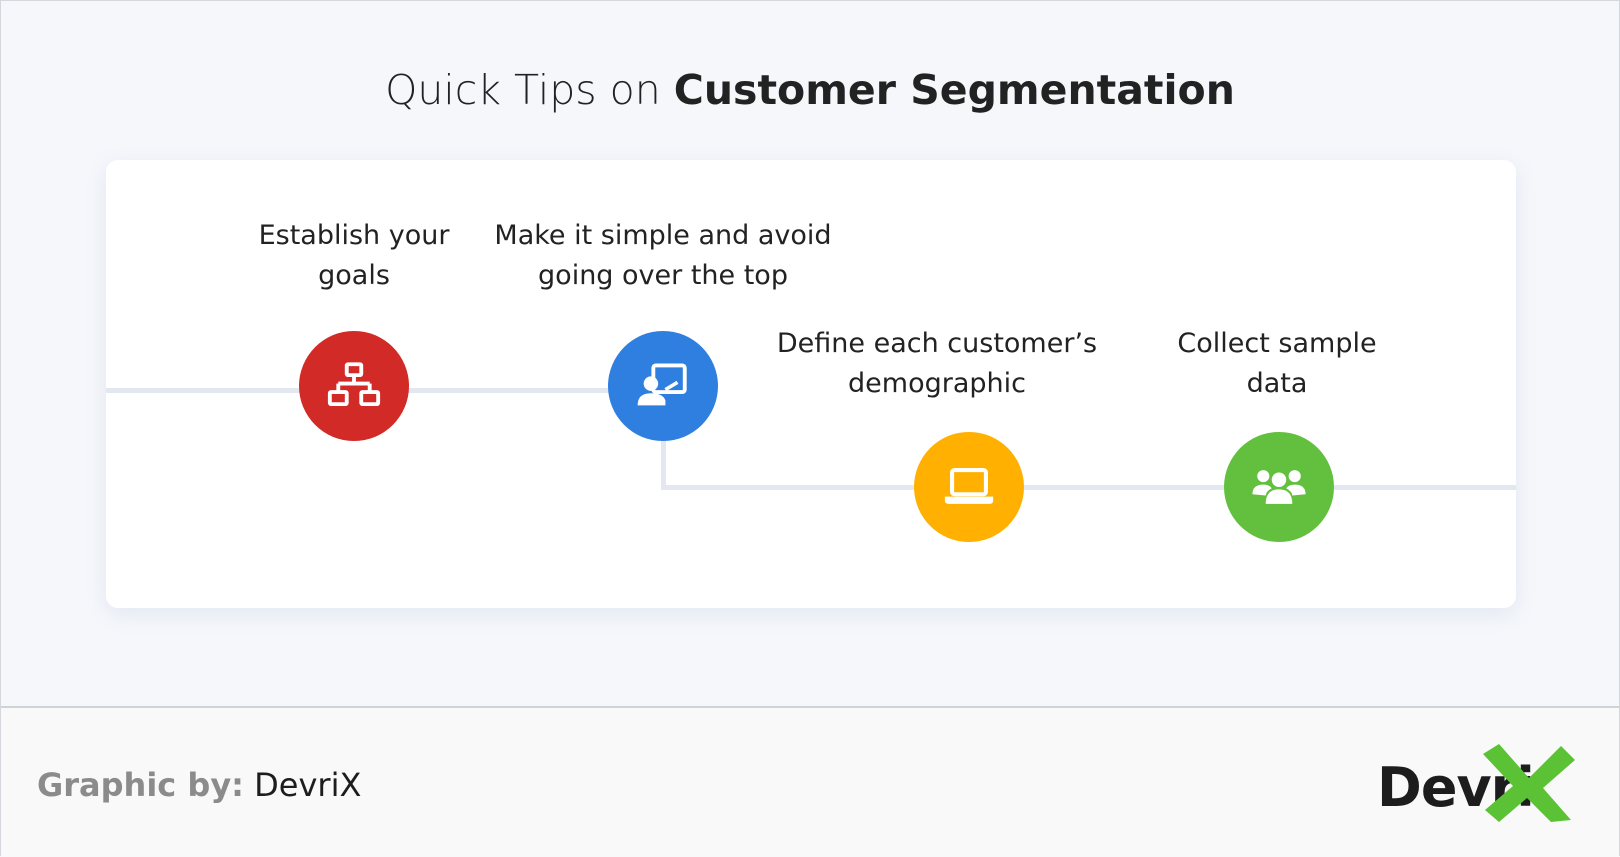 This screenshot has height=857, width=1620. What do you see at coordinates (523, 90) in the screenshot?
I see `title-light: Quick Tips on` at bounding box center [523, 90].